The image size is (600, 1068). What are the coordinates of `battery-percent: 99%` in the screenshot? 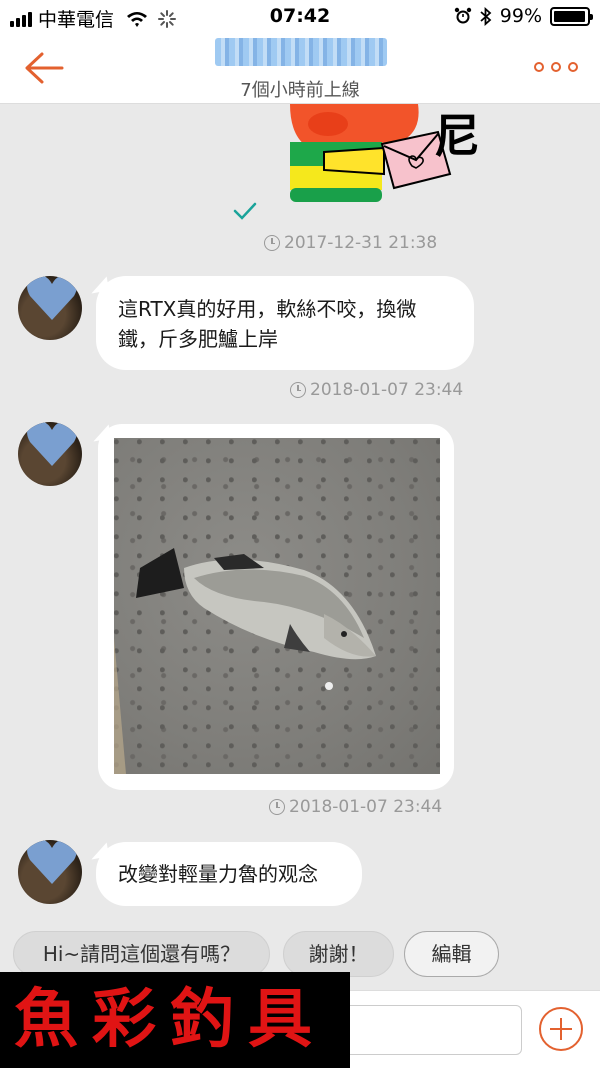 It's located at (520, 16).